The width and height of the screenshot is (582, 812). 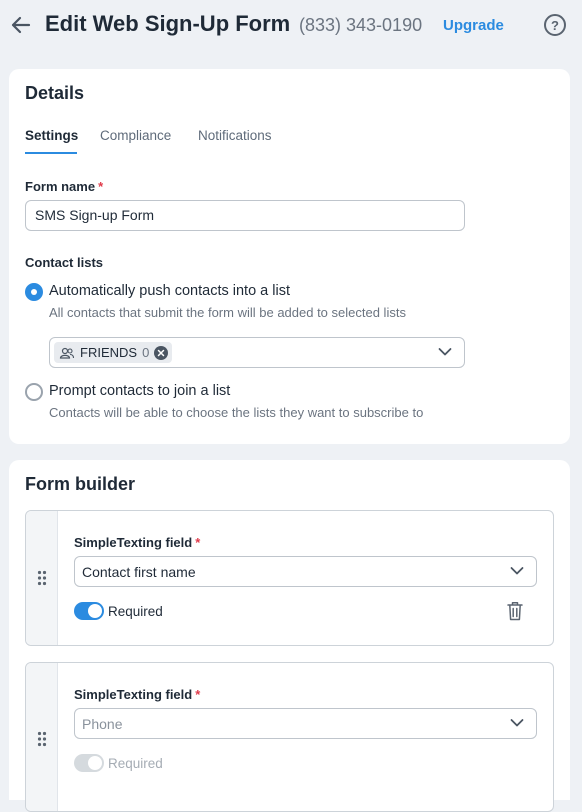 I want to click on tab-settings: Settings, so click(x=51, y=135).